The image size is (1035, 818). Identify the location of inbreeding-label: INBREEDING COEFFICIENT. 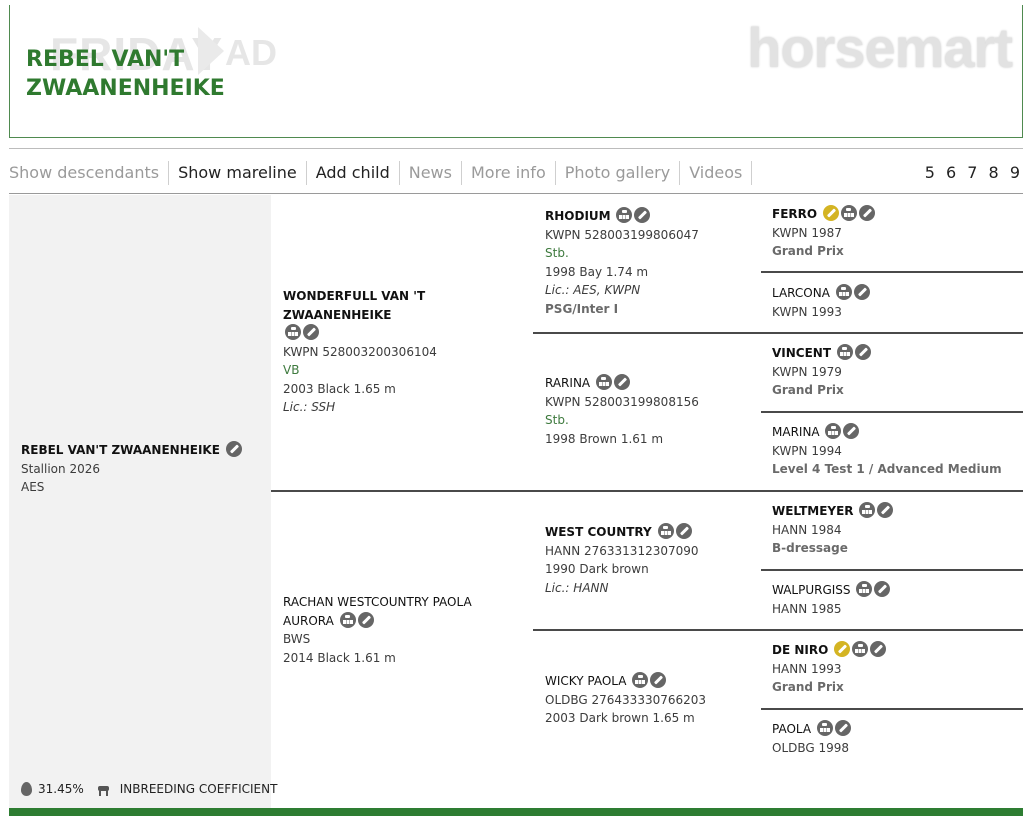
(199, 789).